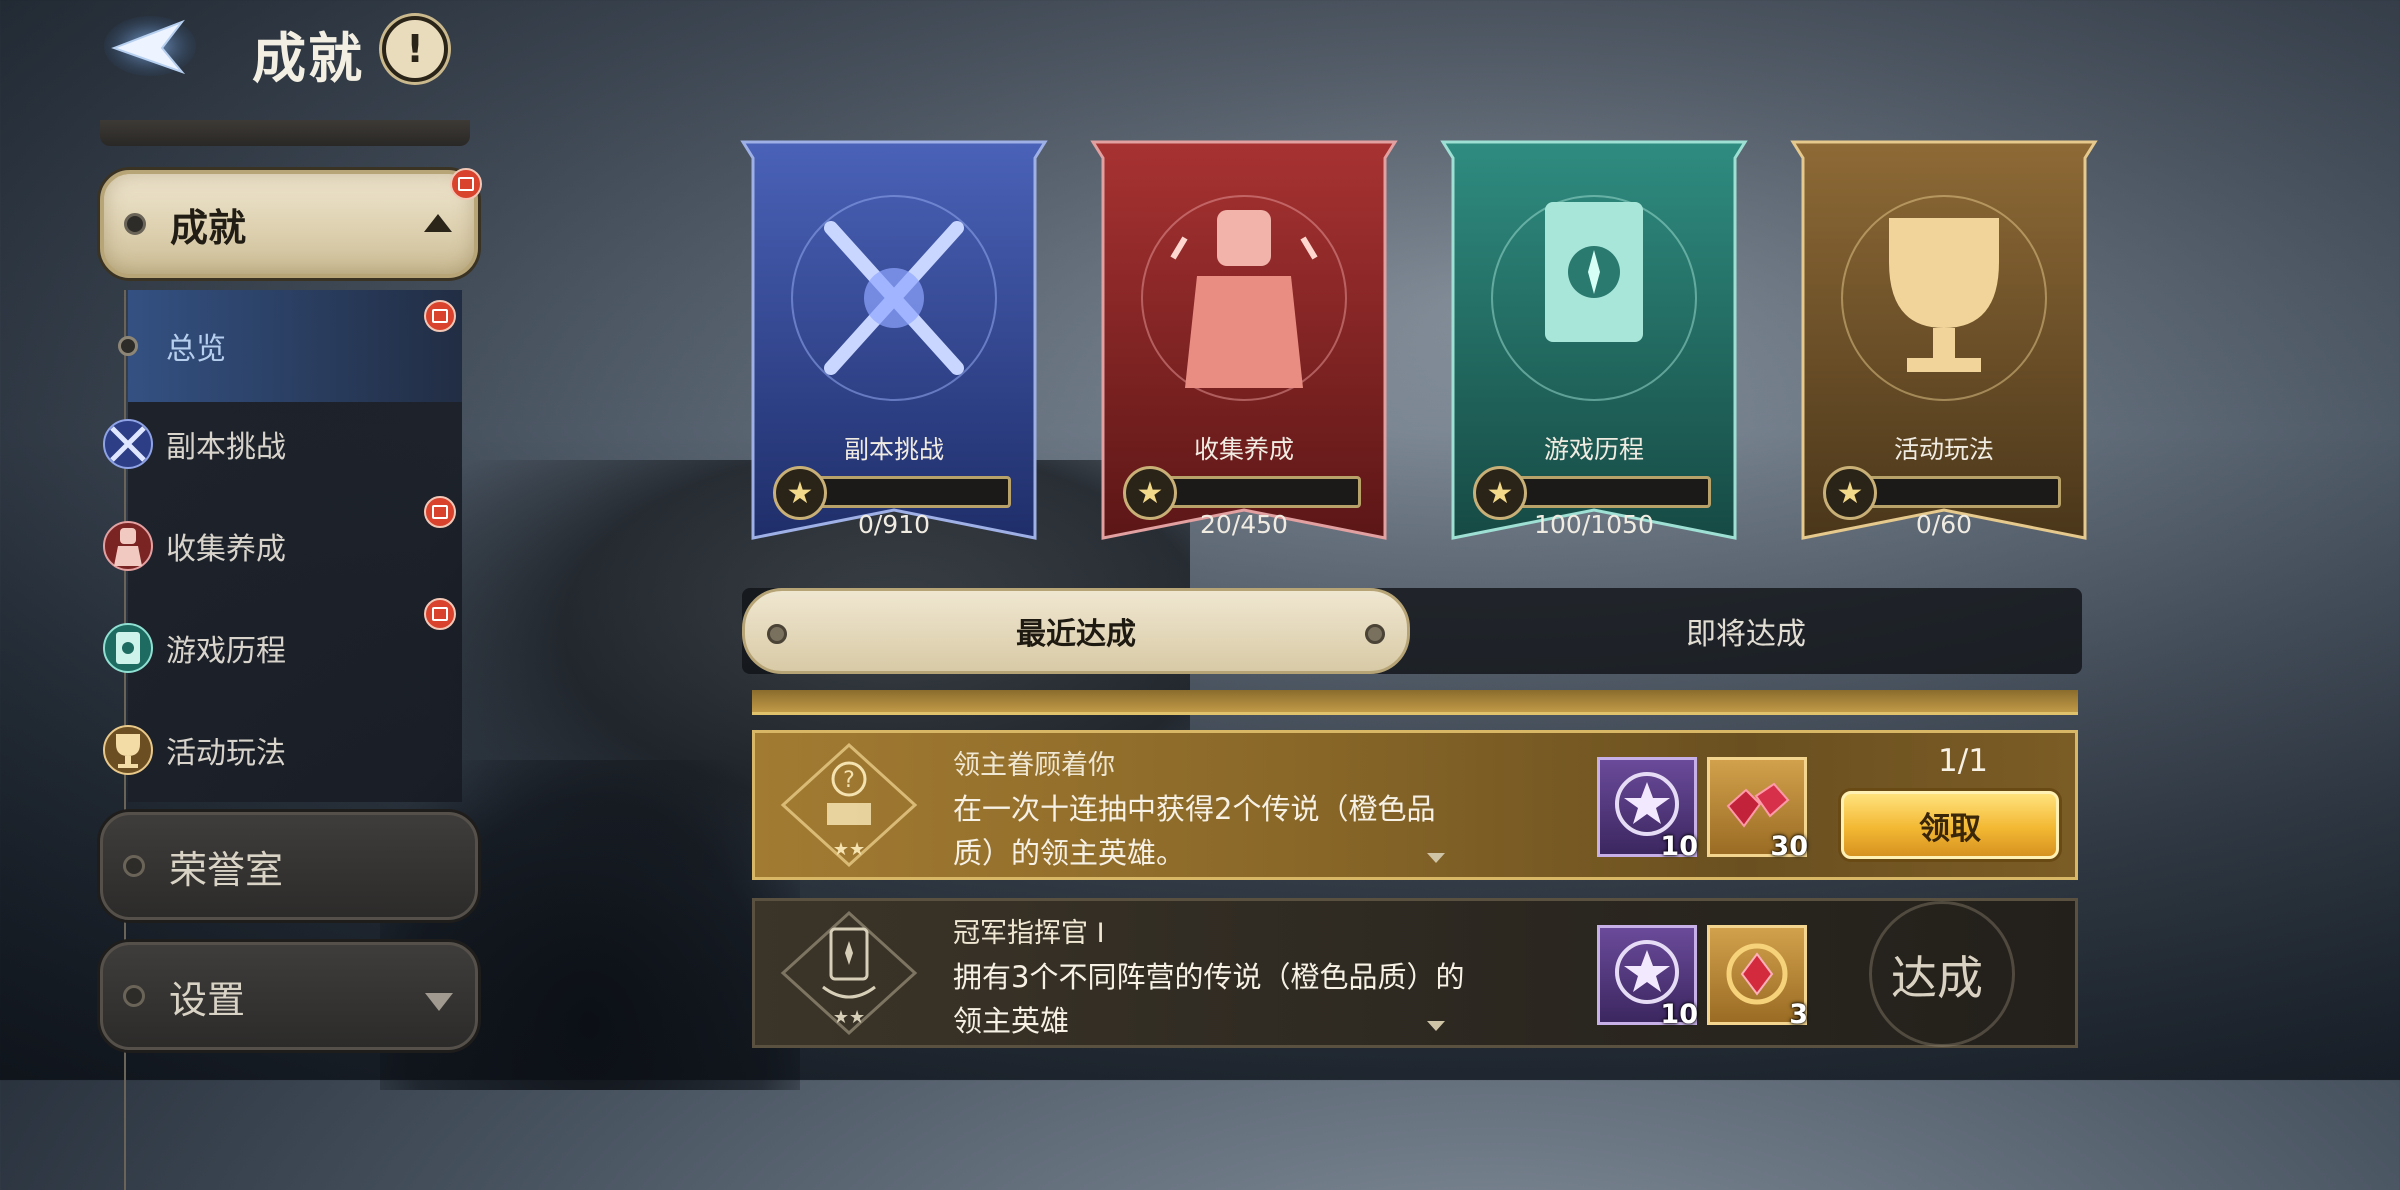 The width and height of the screenshot is (2400, 1190). What do you see at coordinates (128, 546) in the screenshot?
I see `knight-icon` at bounding box center [128, 546].